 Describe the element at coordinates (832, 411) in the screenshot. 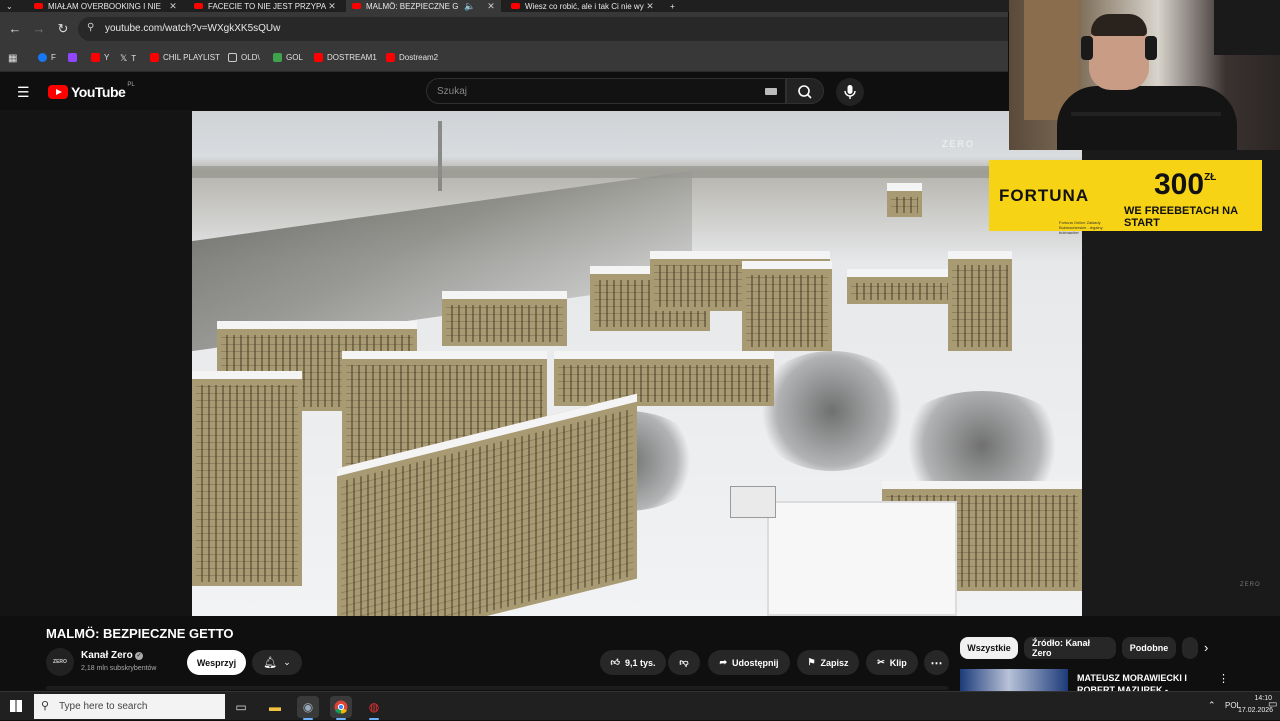

I see `trees-image` at that location.